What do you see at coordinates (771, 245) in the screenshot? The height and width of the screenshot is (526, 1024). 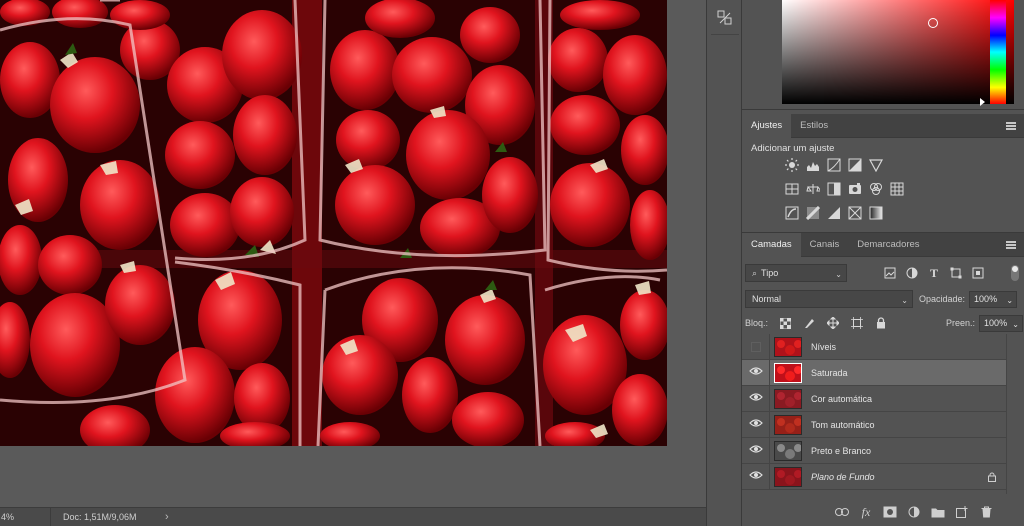 I see `tab-layers: Camadas` at bounding box center [771, 245].